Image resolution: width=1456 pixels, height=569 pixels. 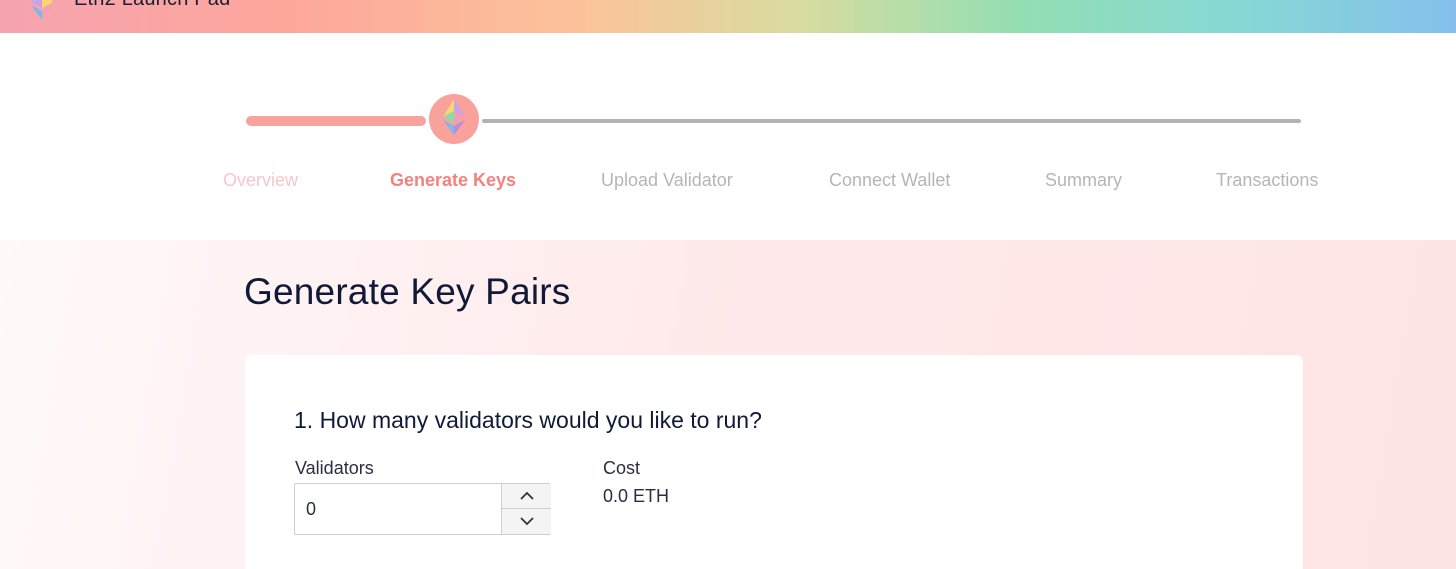 What do you see at coordinates (453, 180) in the screenshot?
I see `step-generate-keys: Generate Keys` at bounding box center [453, 180].